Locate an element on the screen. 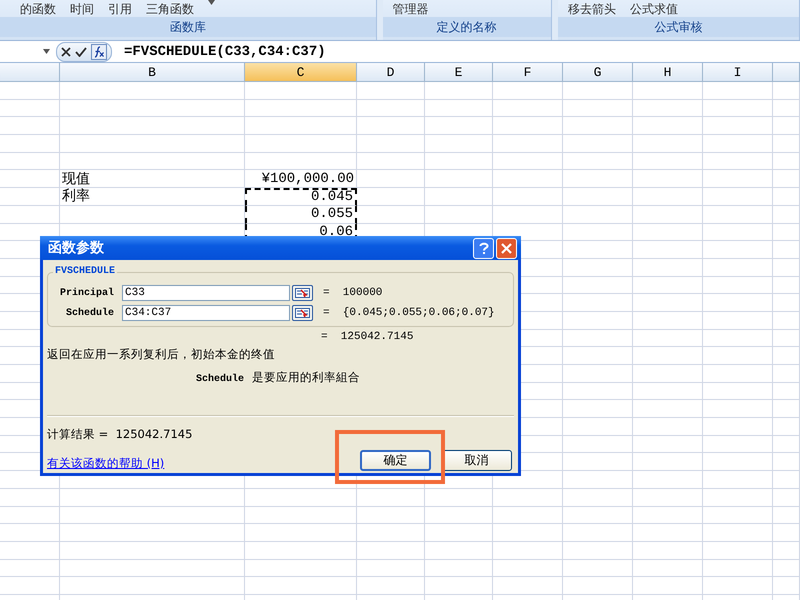 The image size is (800, 600). column-header: D is located at coordinates (391, 72).